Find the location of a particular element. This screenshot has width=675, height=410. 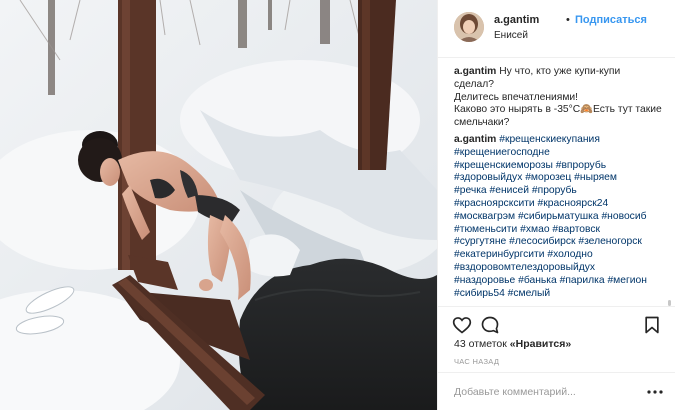

comment-button is located at coordinates (490, 325).